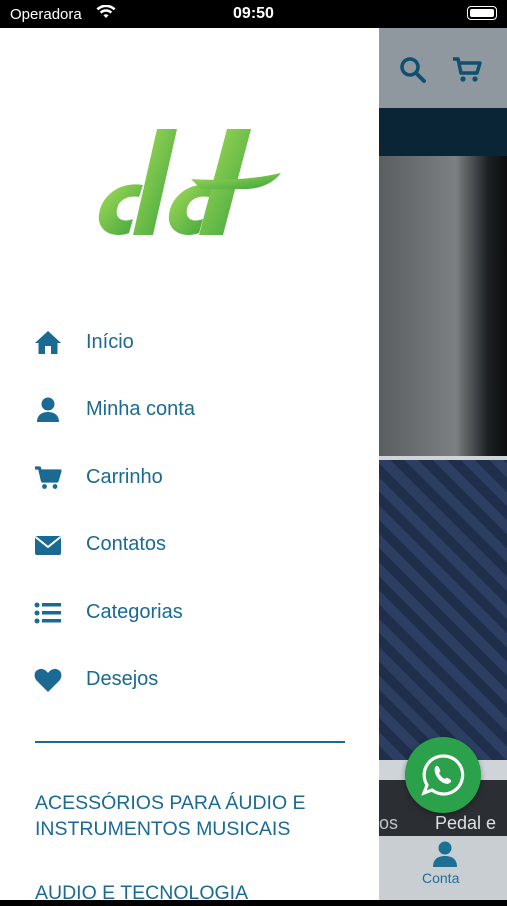 This screenshot has height=906, width=507. I want to click on menu-item-label: Contatos, so click(126, 544).